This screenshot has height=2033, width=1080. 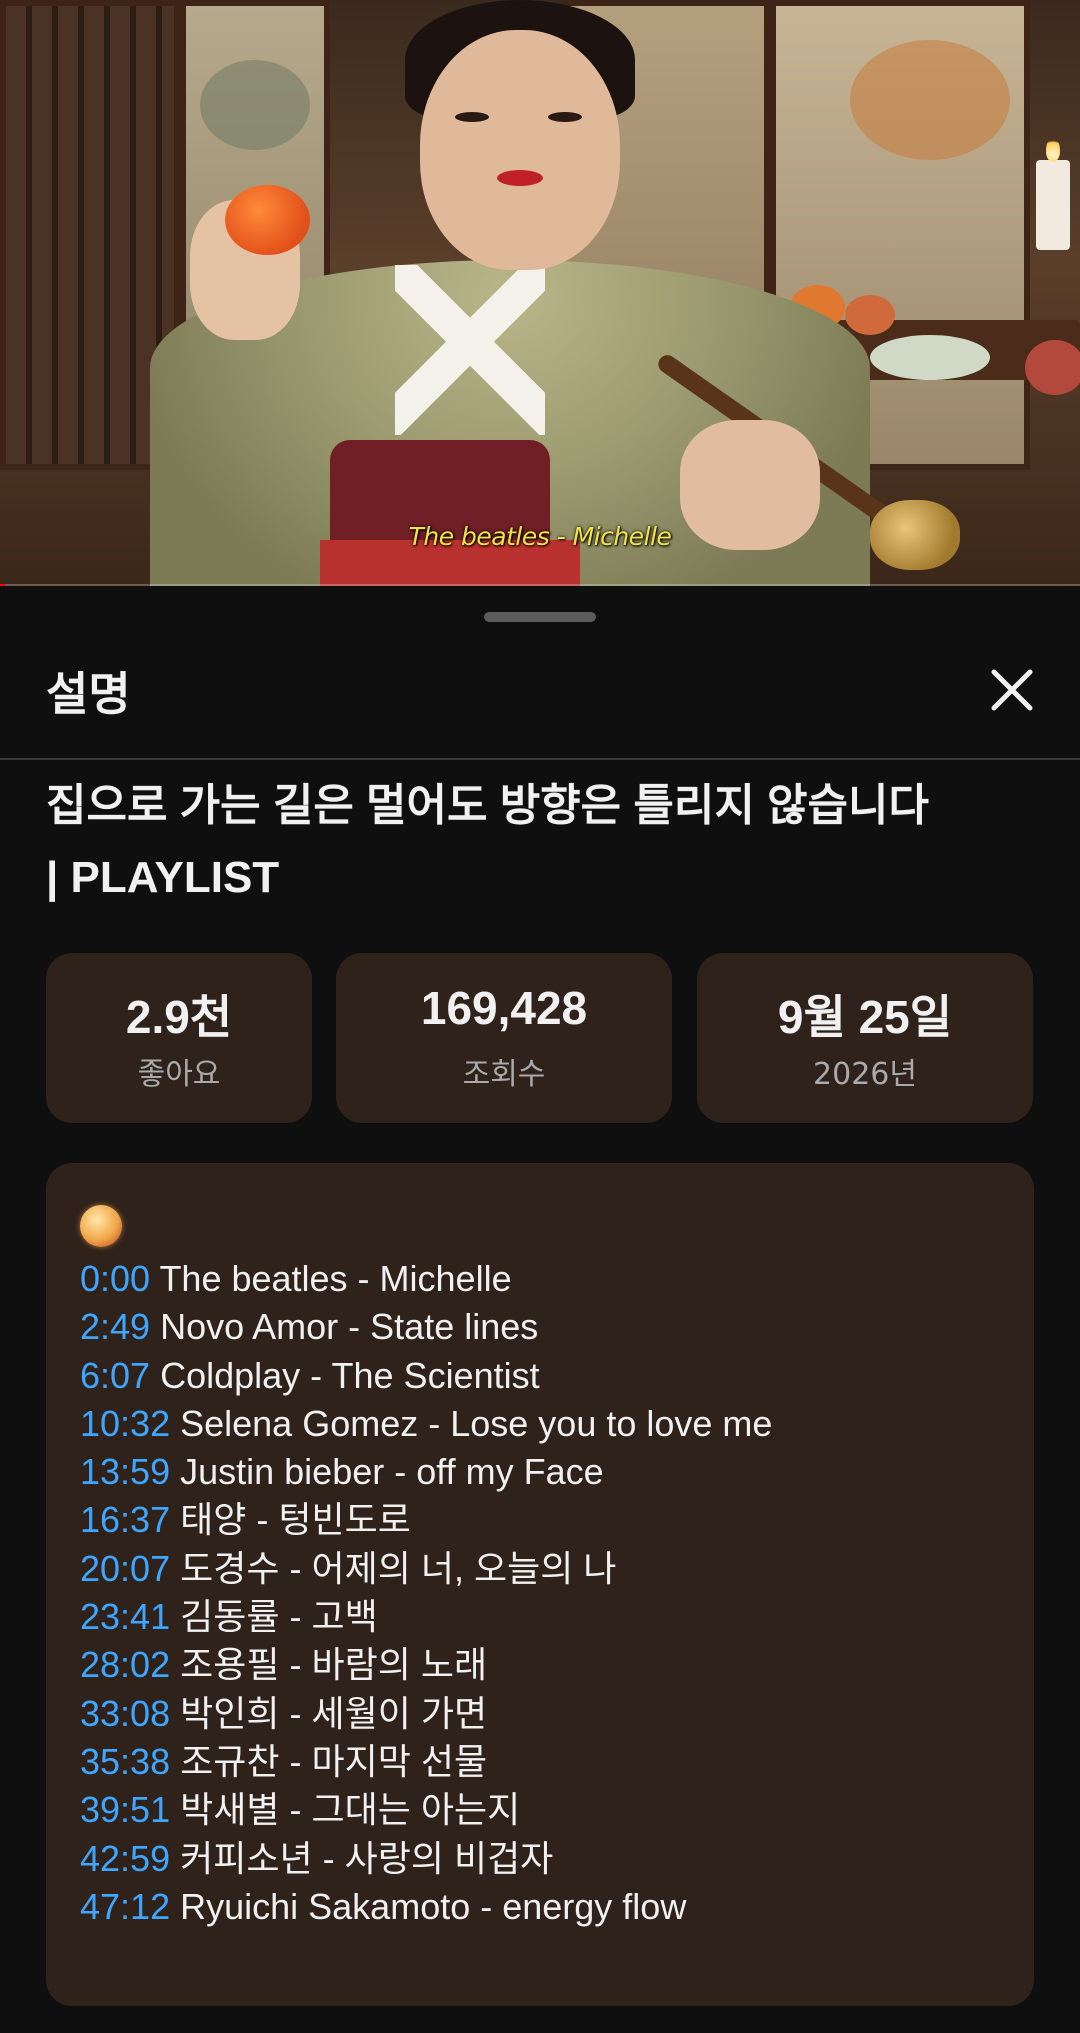 I want to click on views-label: 조회수, so click(x=504, y=1074).